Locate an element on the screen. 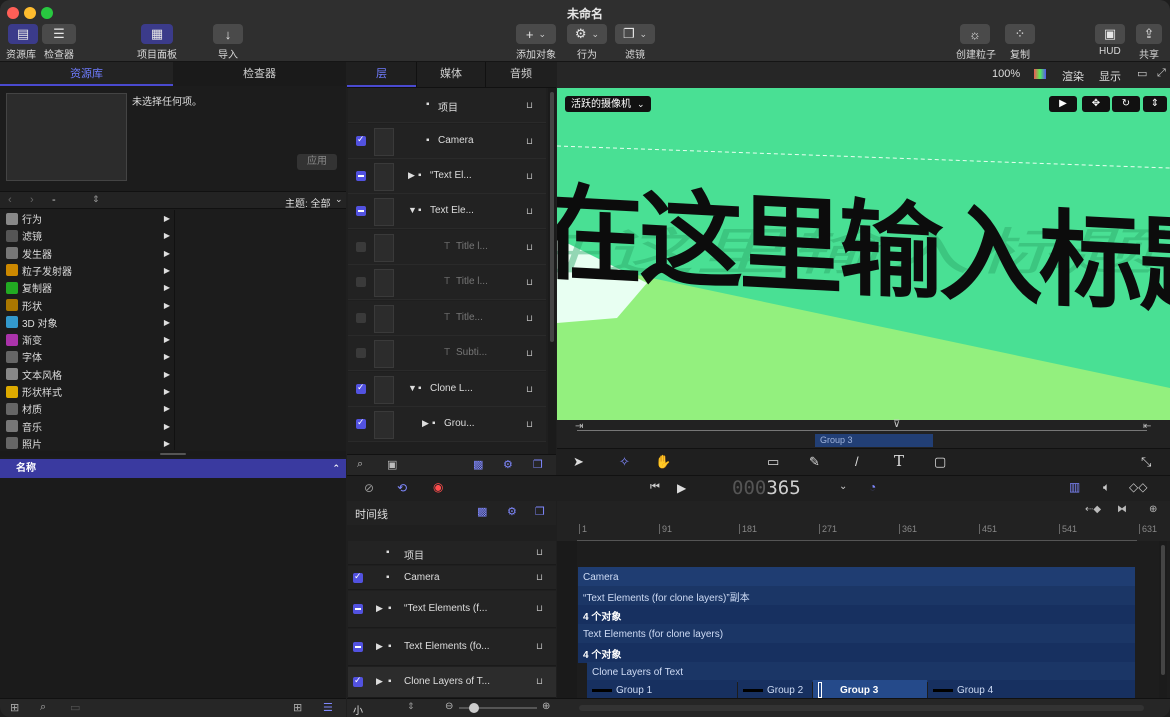 Image resolution: width=1170 pixels, height=717 pixels. timeline-layer-row: ▶ ▪ Clone Layers of T... ⊔ is located at coordinates (452, 682).